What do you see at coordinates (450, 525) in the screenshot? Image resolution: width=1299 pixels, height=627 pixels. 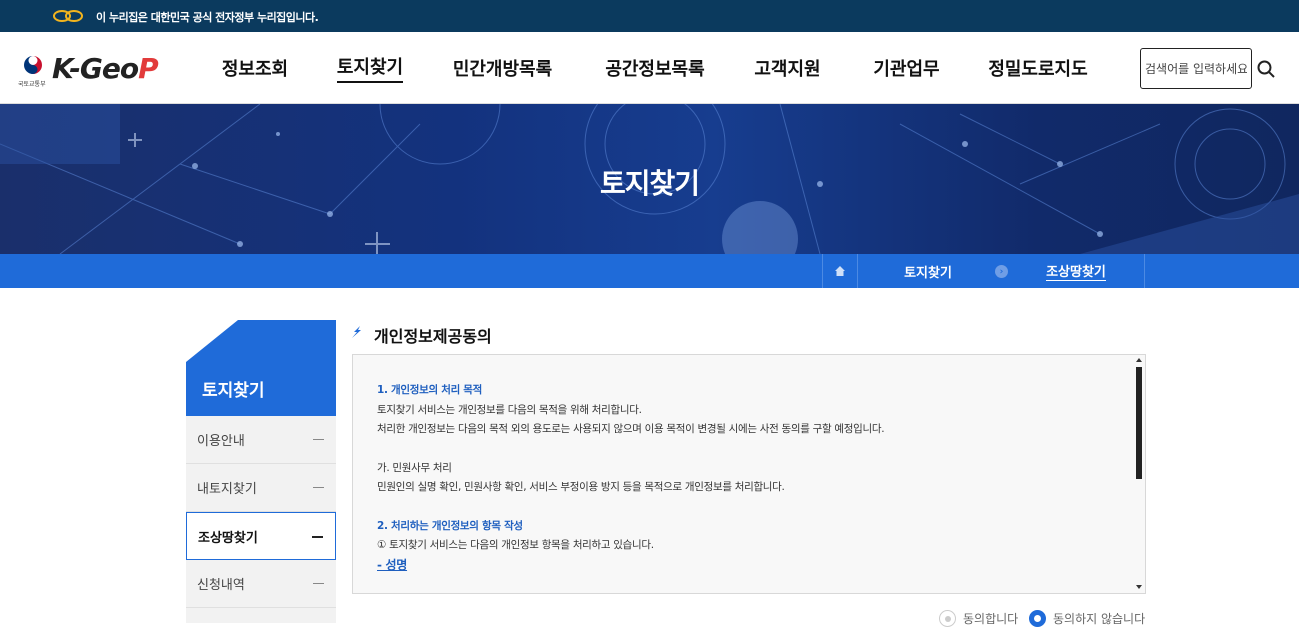 I see `terms-heading: 2. 처리하는 개인정보의 항목 작성` at bounding box center [450, 525].